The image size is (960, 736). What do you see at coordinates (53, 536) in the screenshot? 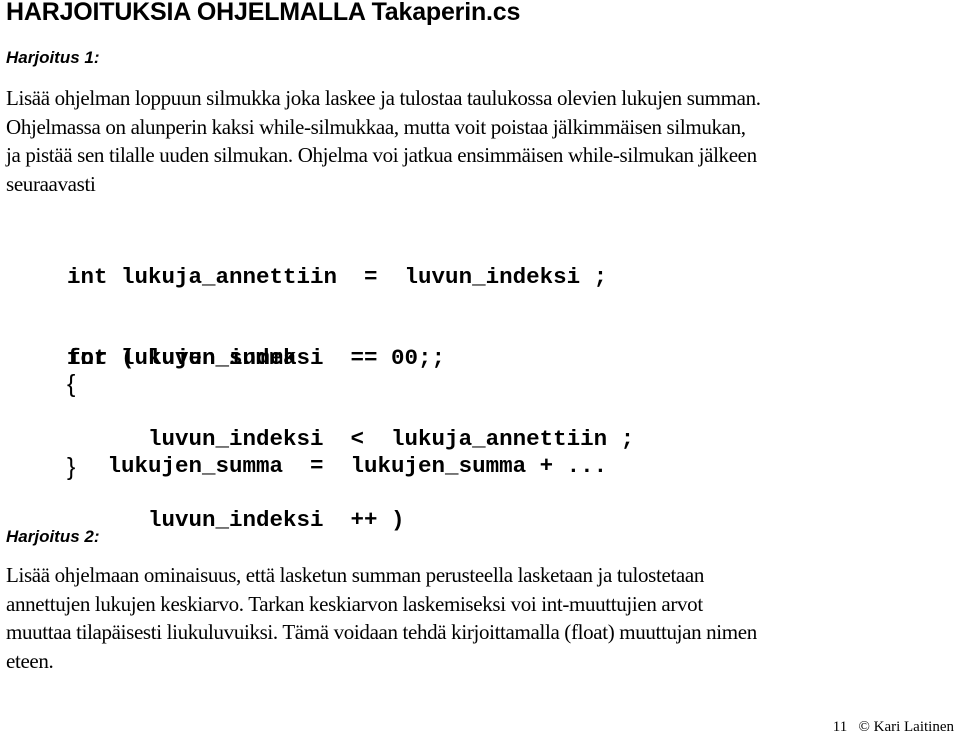
I see `exercise-2-heading: Harjoitus 2:` at bounding box center [53, 536].